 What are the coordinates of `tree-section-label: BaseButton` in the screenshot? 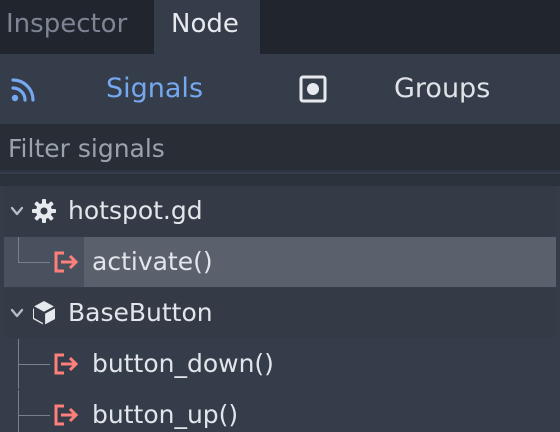 It's located at (140, 312).